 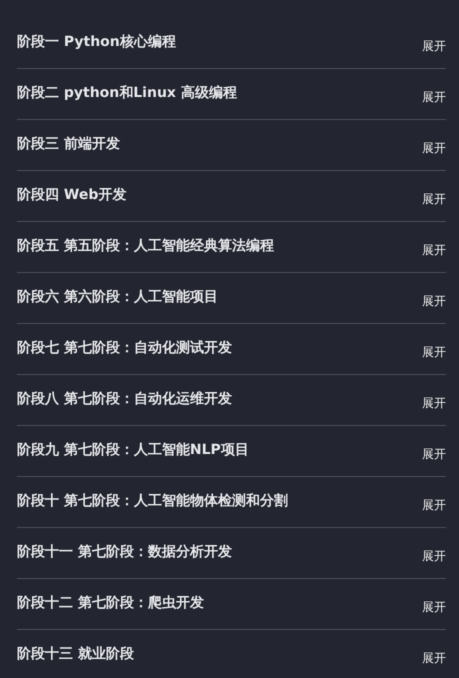 I want to click on section-title: 阶段六 第六阶段：人工智能项目, so click(x=117, y=297).